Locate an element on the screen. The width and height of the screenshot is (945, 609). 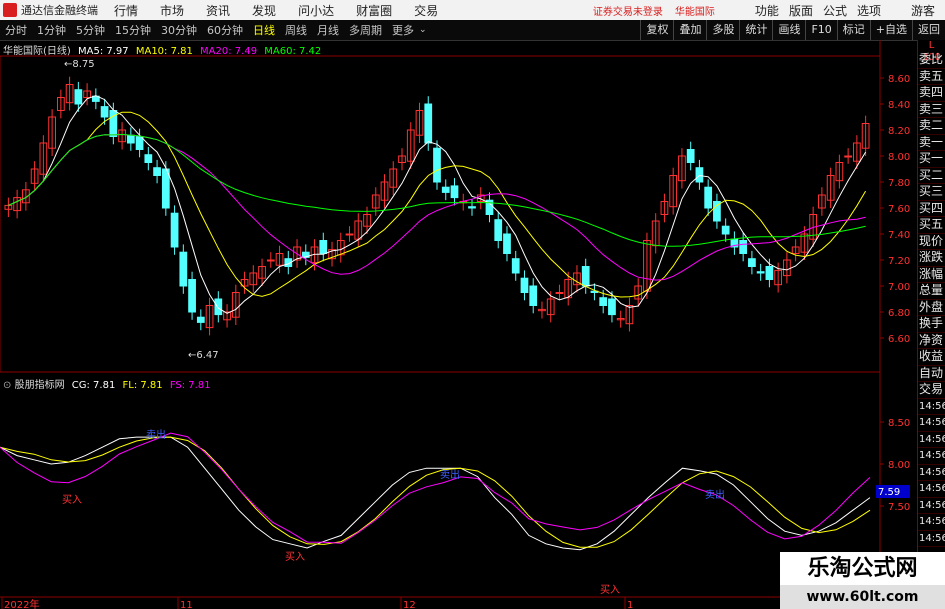
low-marker: ←6.47 is located at coordinates (203, 355).